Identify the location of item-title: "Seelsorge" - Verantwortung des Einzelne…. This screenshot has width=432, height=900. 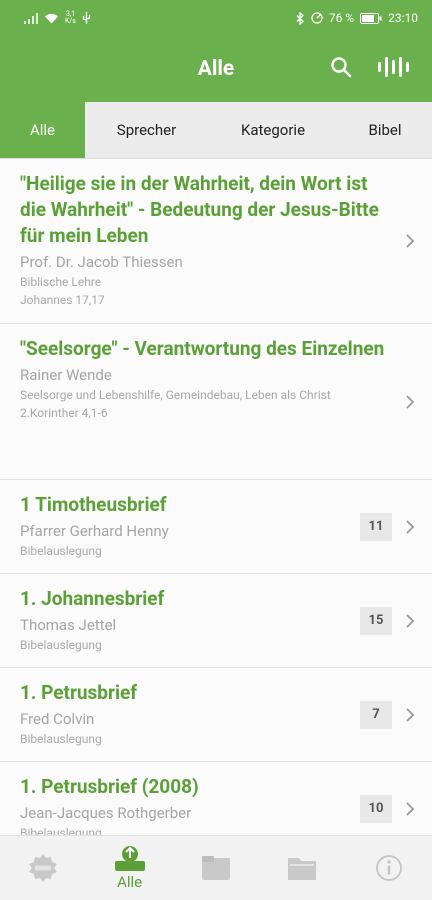
(202, 348).